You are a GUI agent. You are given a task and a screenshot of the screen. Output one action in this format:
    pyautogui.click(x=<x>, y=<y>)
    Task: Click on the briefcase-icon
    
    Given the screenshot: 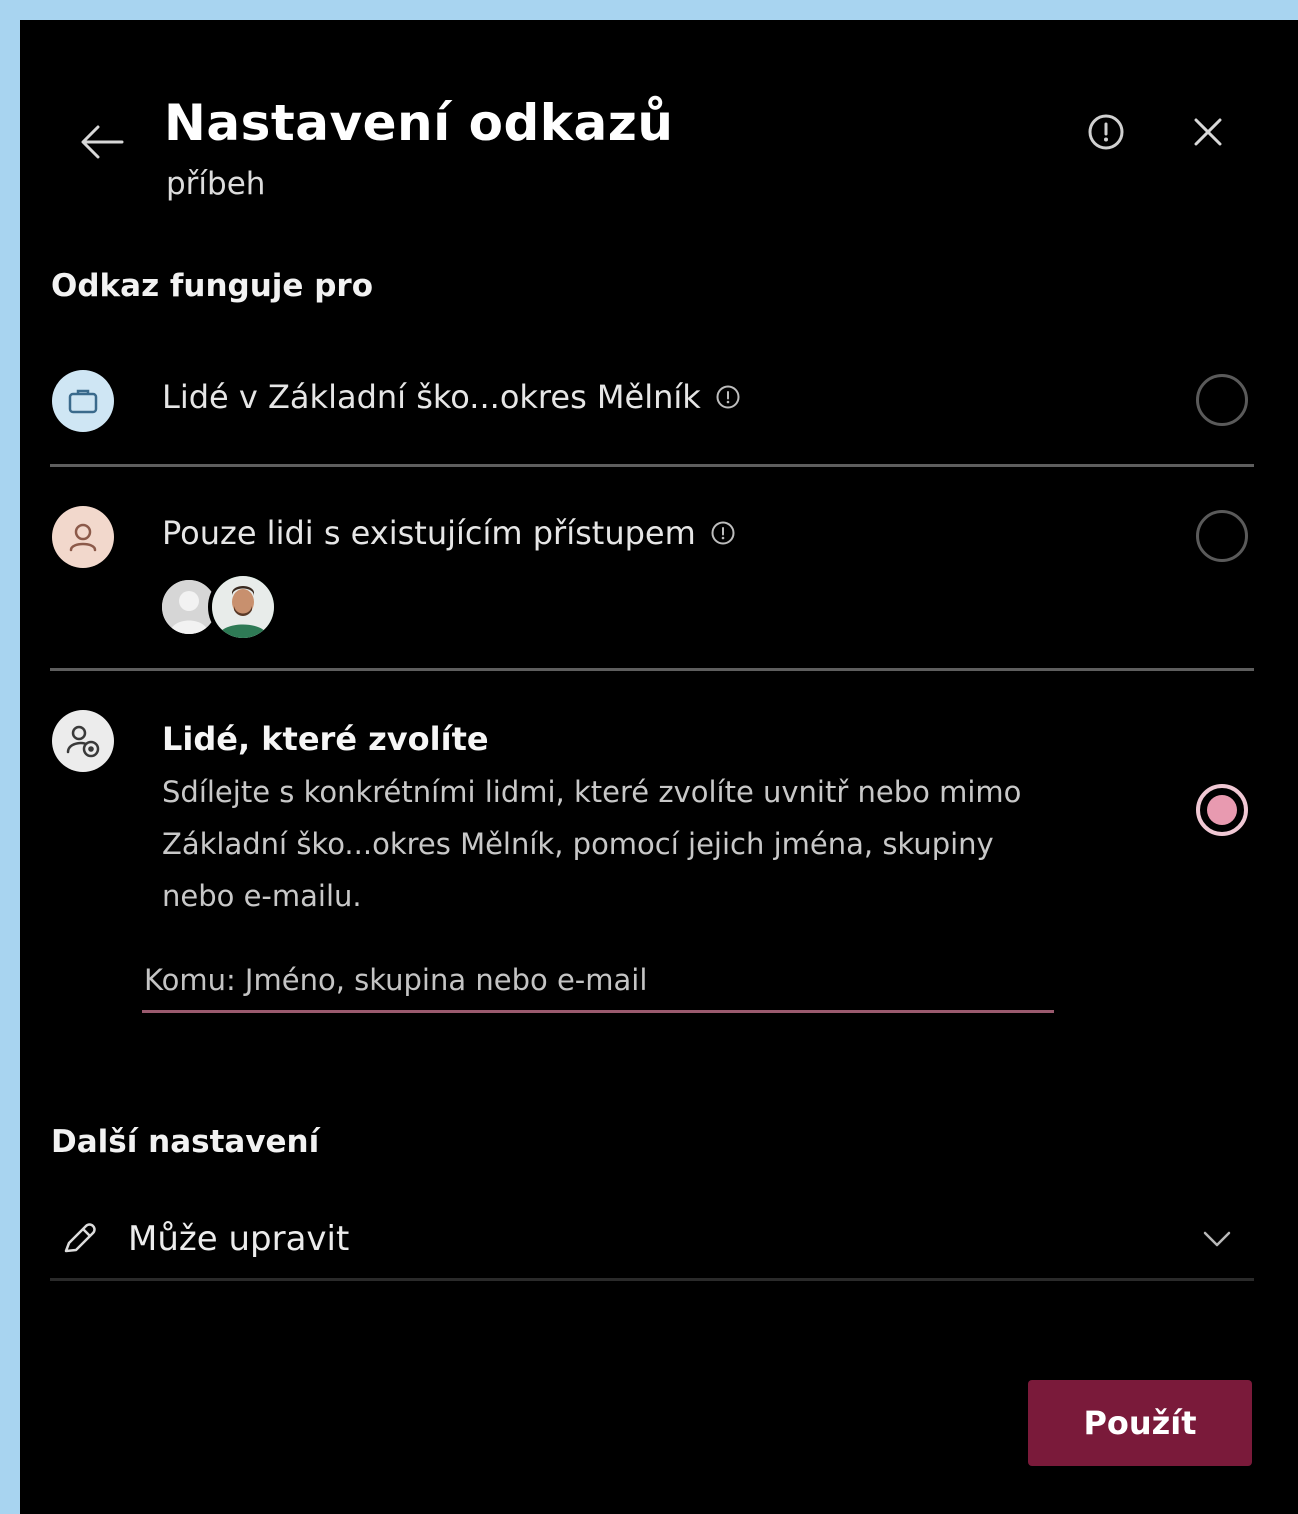 What is the action you would take?
    pyautogui.click(x=83, y=401)
    